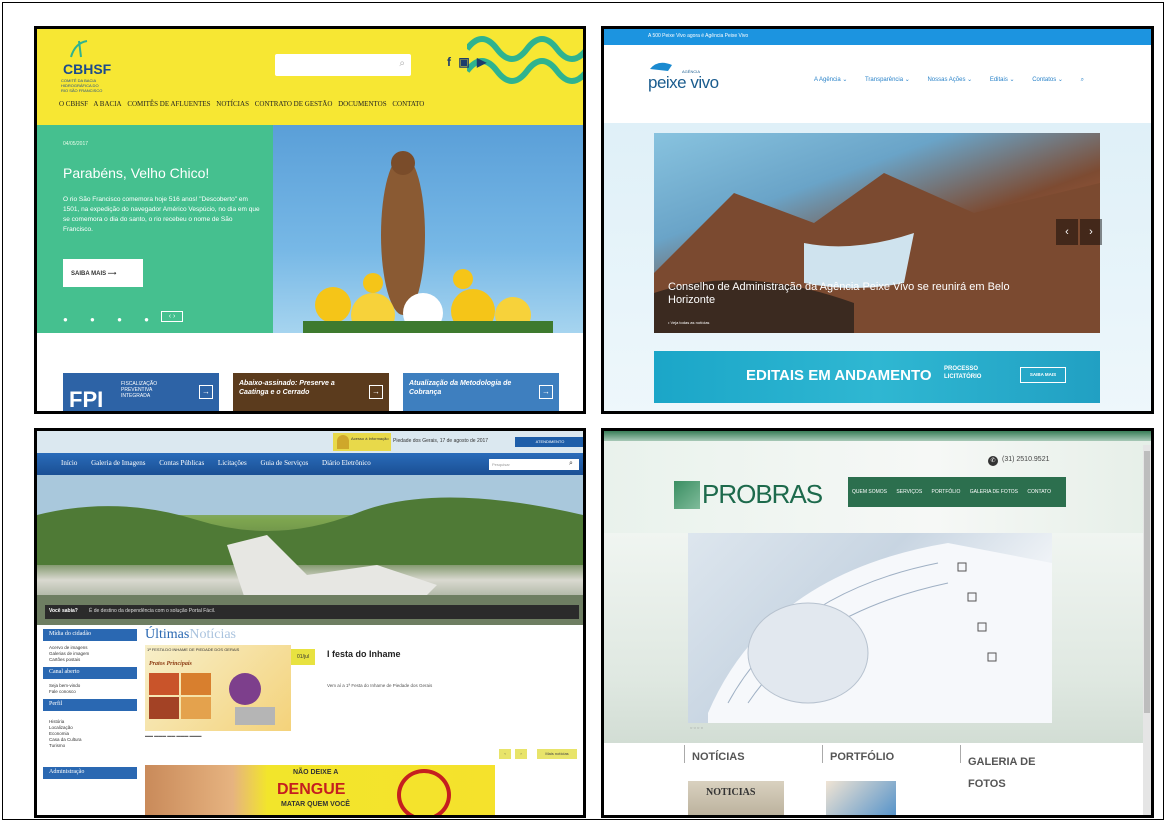 This screenshot has width=1167, height=823. Describe the element at coordinates (870, 628) in the screenshot. I see `blueprint-slide` at that location.